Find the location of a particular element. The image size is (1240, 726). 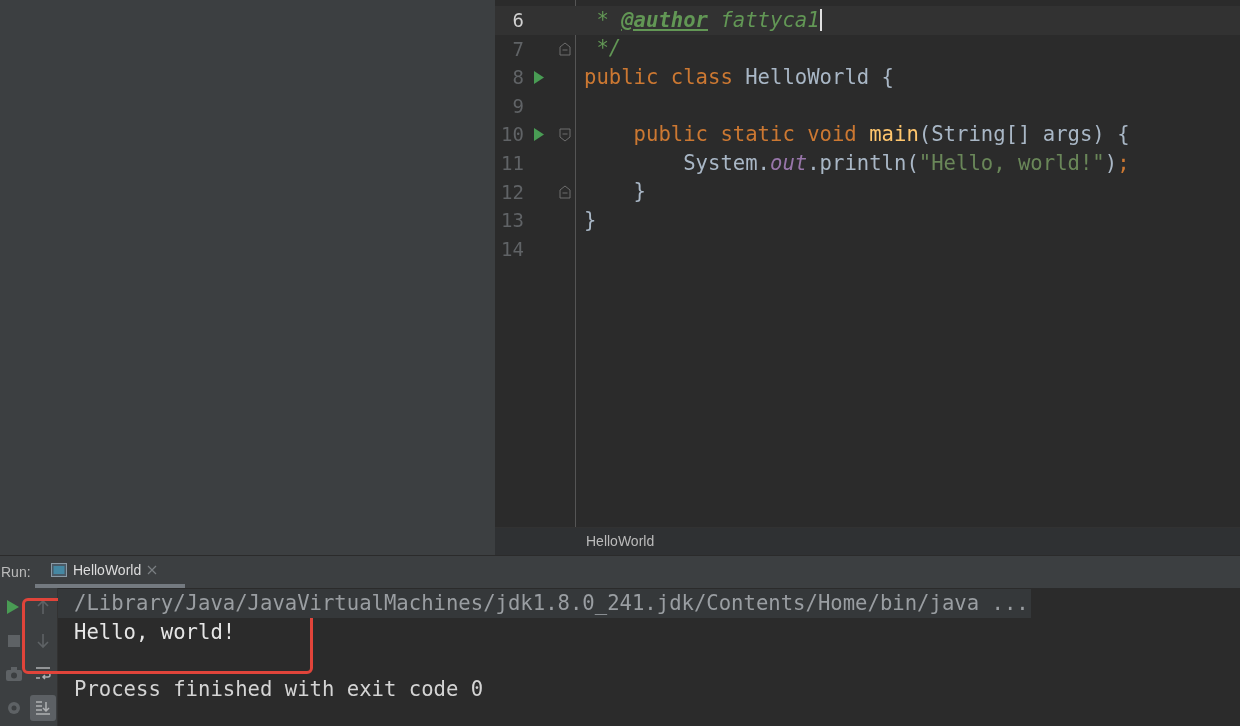

breadcrumb: HelloWorld is located at coordinates (620, 541).